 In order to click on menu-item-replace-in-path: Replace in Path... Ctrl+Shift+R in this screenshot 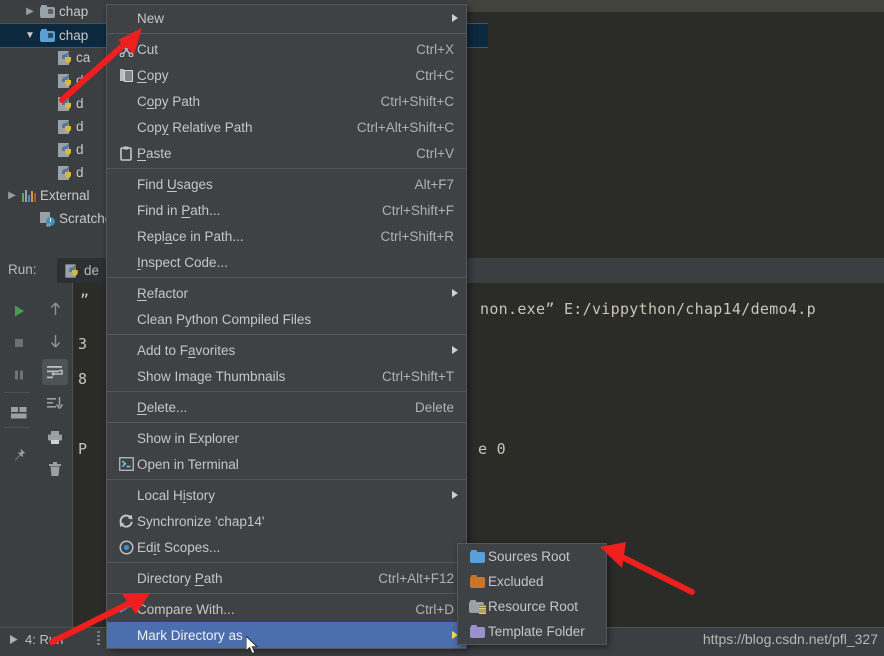, I will do `click(286, 236)`.